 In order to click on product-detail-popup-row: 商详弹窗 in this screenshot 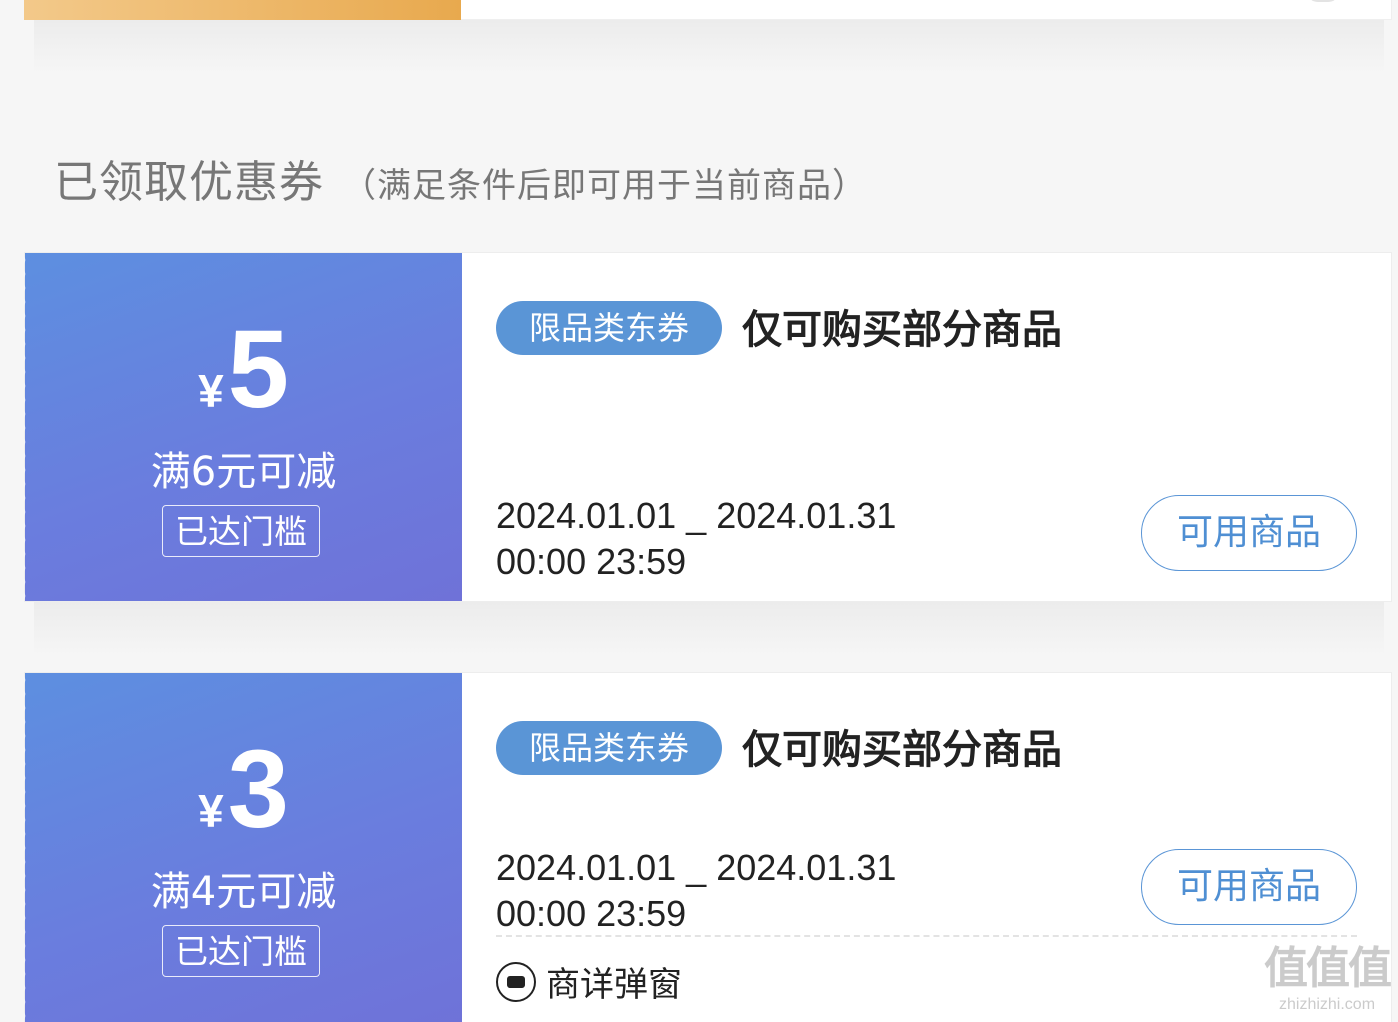, I will do `click(589, 981)`.